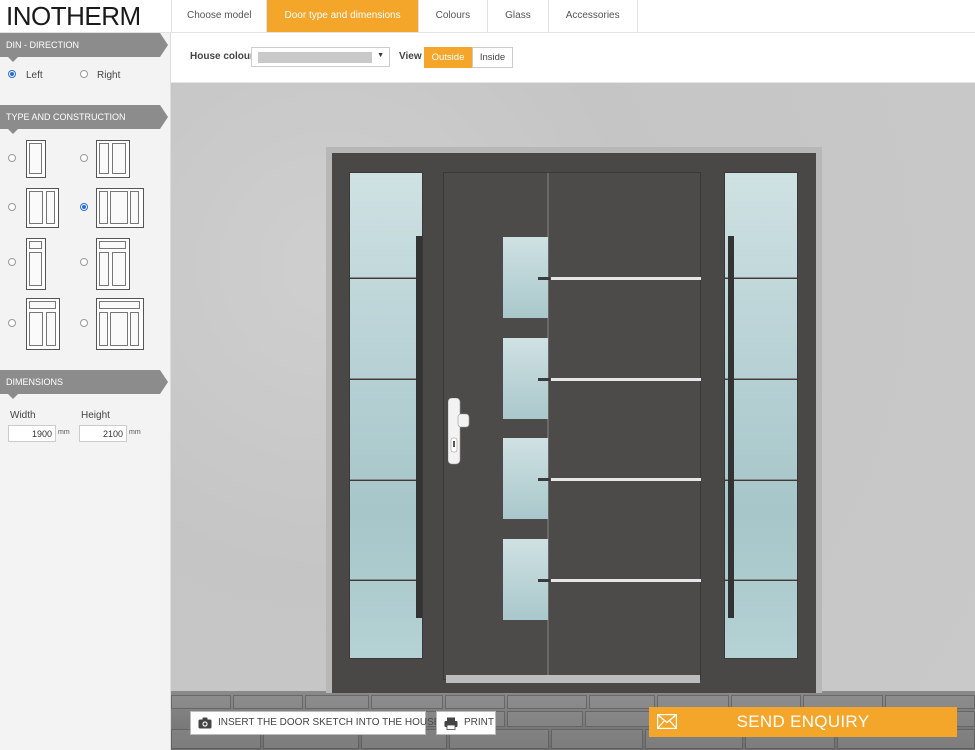 The width and height of the screenshot is (975, 750). Describe the element at coordinates (113, 264) in the screenshot. I see `type-option-6-icon` at that location.